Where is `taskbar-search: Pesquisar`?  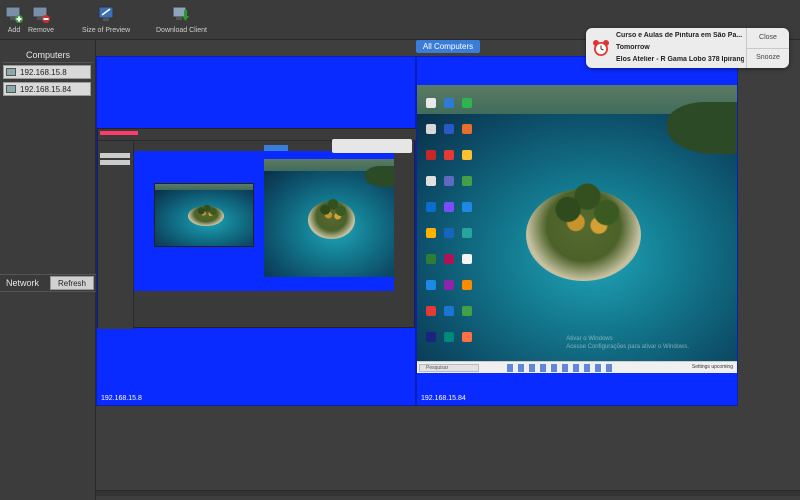 taskbar-search: Pesquisar is located at coordinates (449, 368).